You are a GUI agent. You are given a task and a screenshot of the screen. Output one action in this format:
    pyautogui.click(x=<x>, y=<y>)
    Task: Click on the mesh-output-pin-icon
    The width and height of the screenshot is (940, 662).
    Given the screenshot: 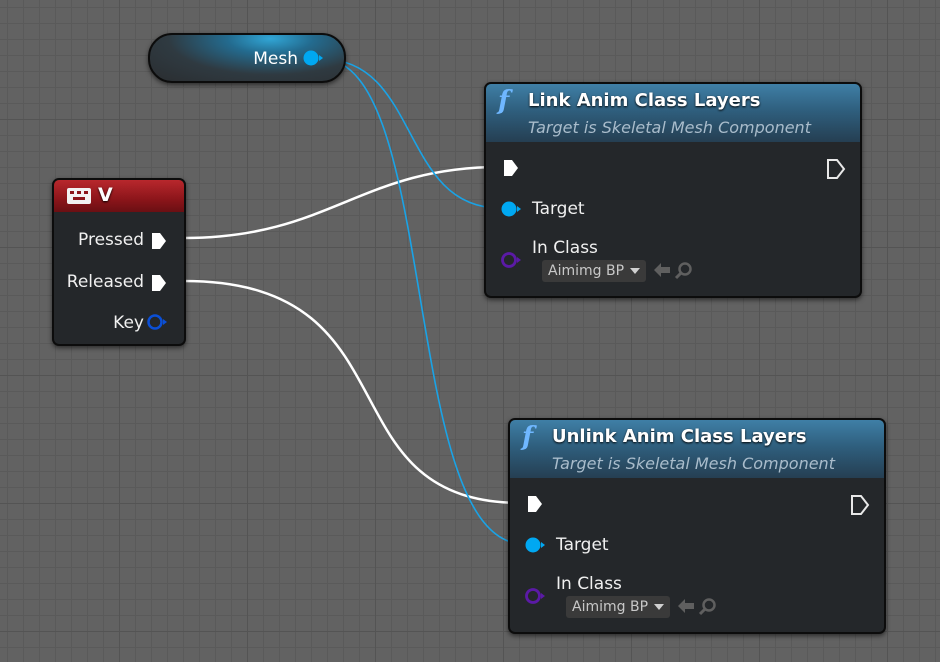 What is the action you would take?
    pyautogui.click(x=313, y=58)
    